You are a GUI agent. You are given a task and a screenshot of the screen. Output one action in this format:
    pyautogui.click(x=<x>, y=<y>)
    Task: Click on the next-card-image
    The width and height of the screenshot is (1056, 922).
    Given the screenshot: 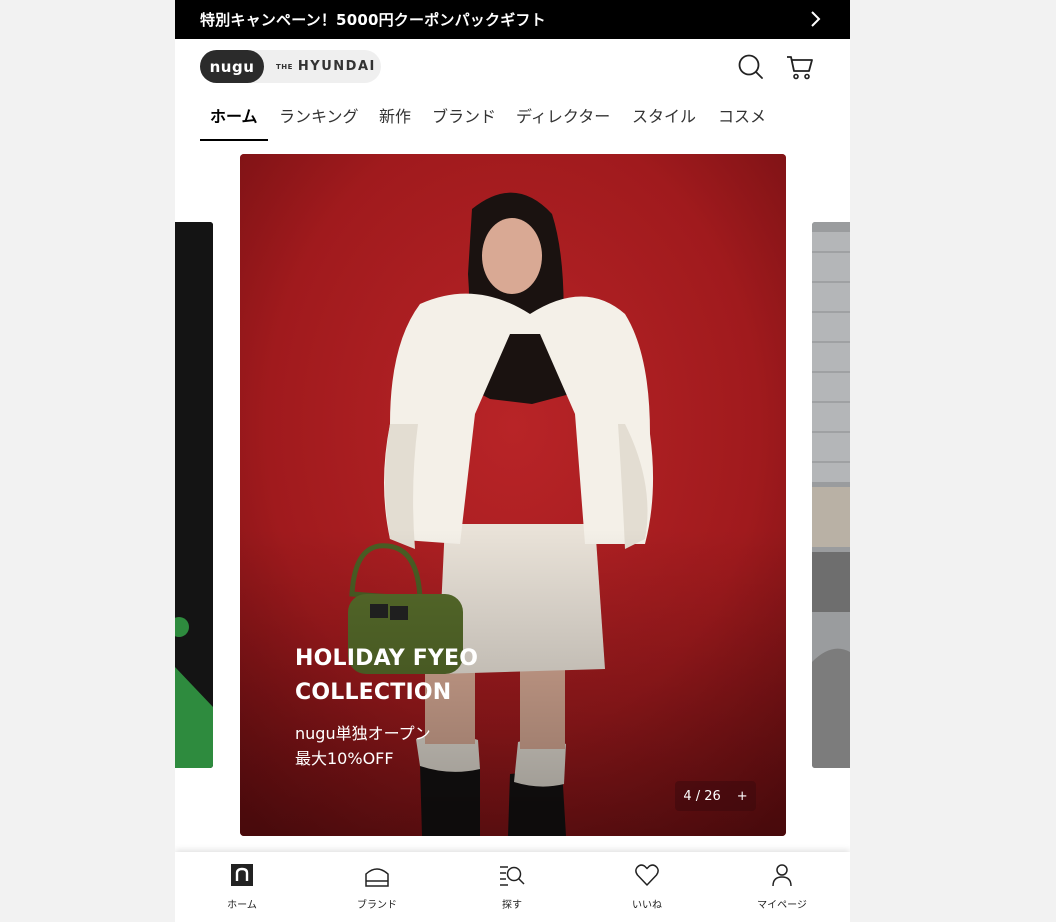 What is the action you would take?
    pyautogui.click(x=831, y=495)
    